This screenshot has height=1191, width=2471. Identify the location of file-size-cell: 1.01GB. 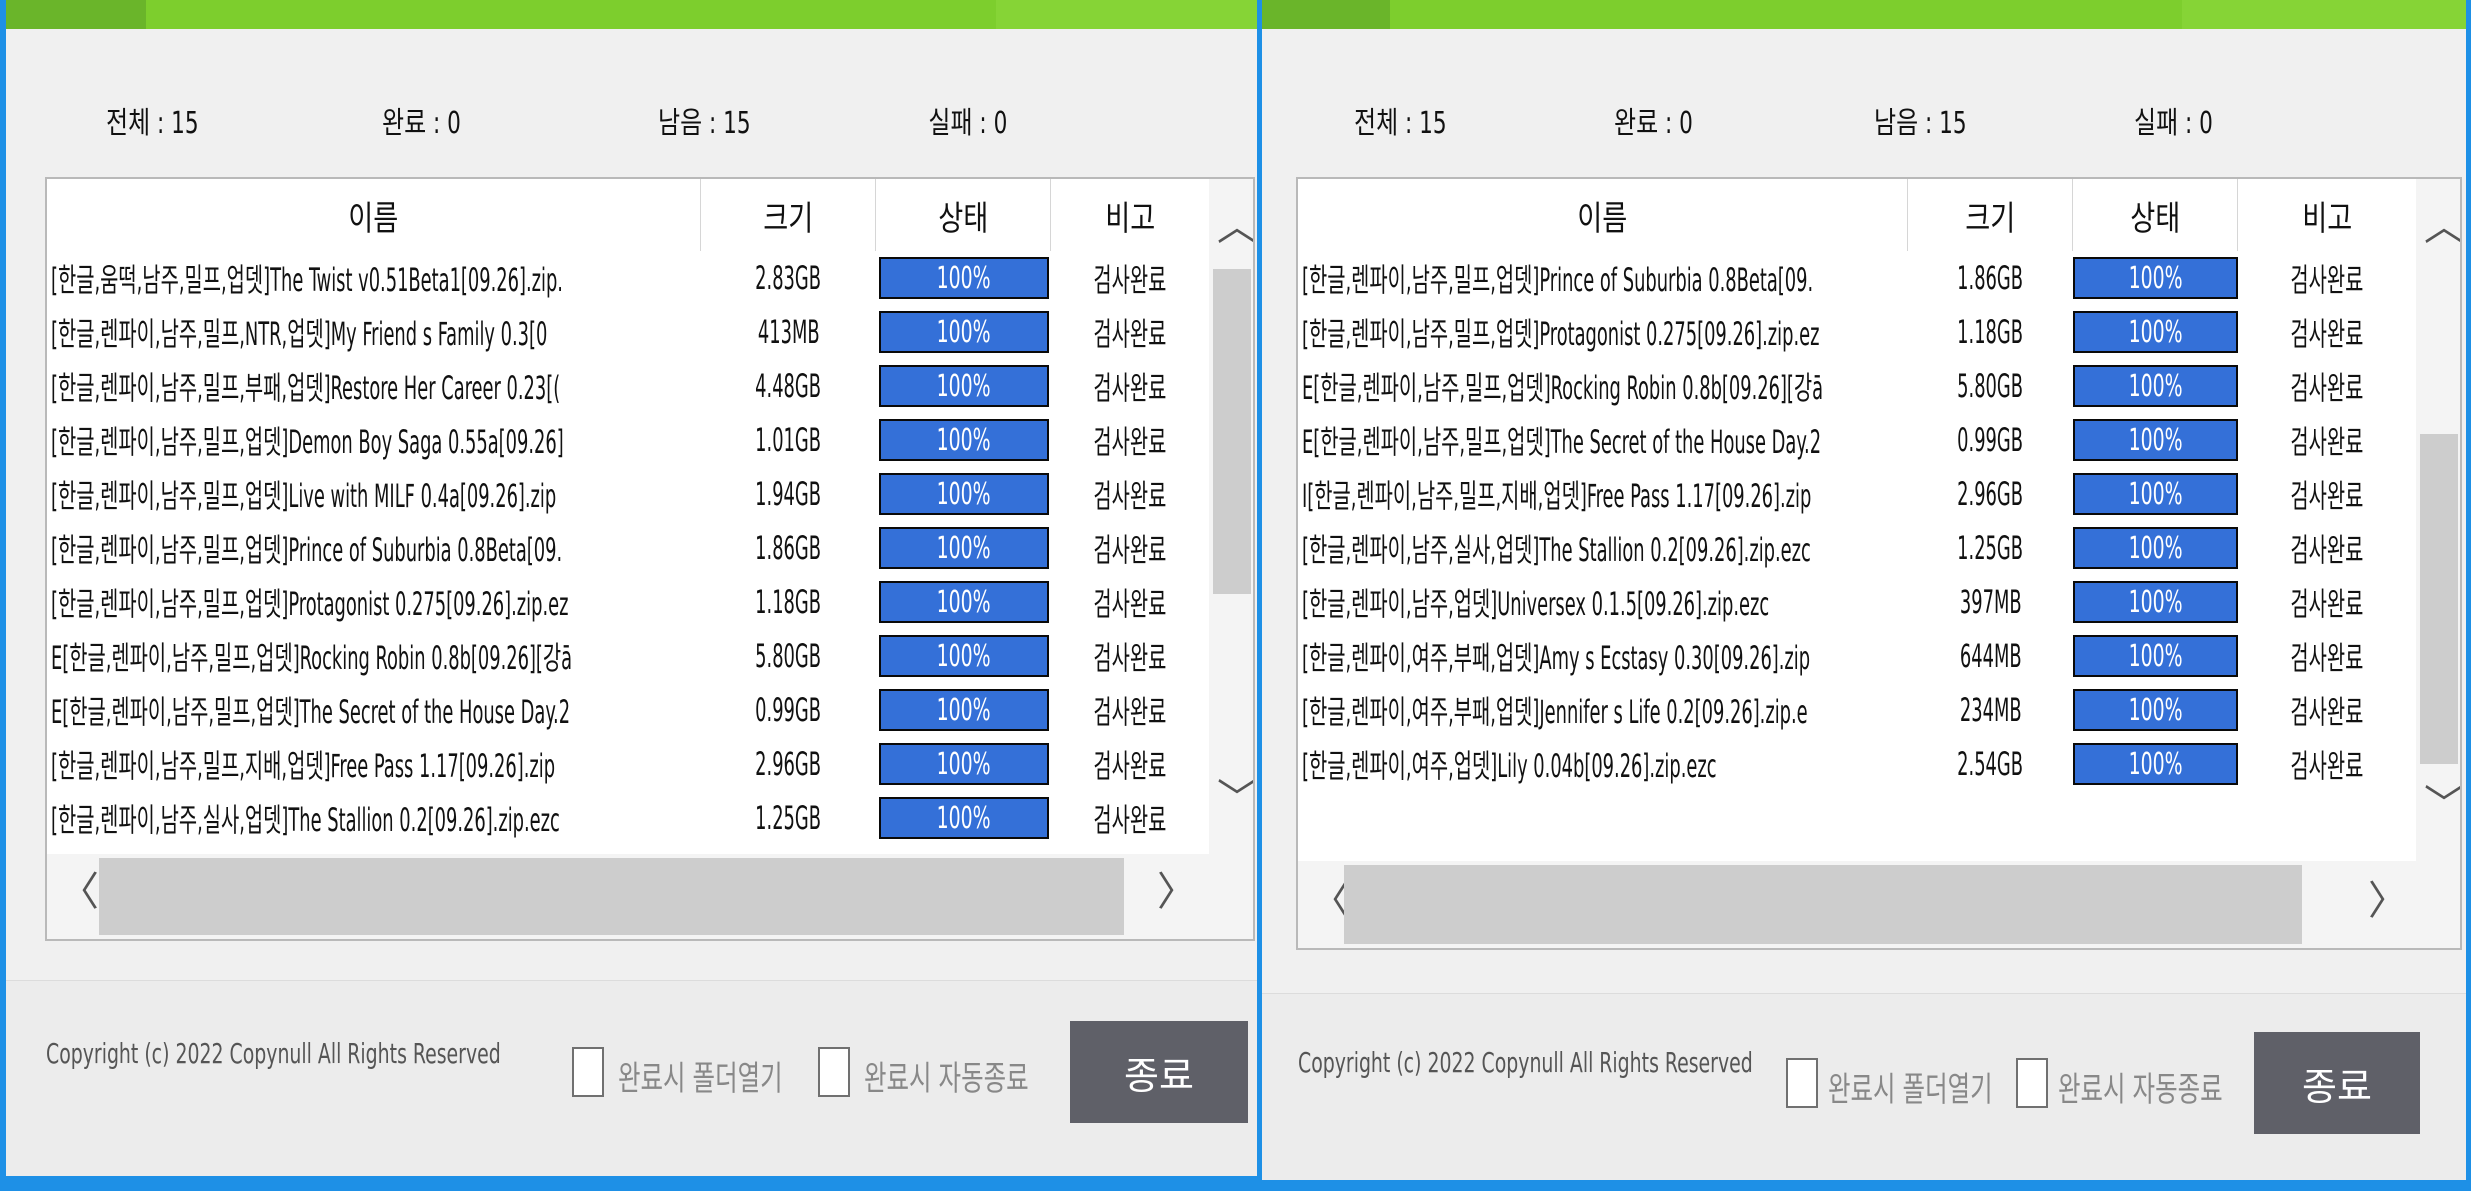
(788, 440).